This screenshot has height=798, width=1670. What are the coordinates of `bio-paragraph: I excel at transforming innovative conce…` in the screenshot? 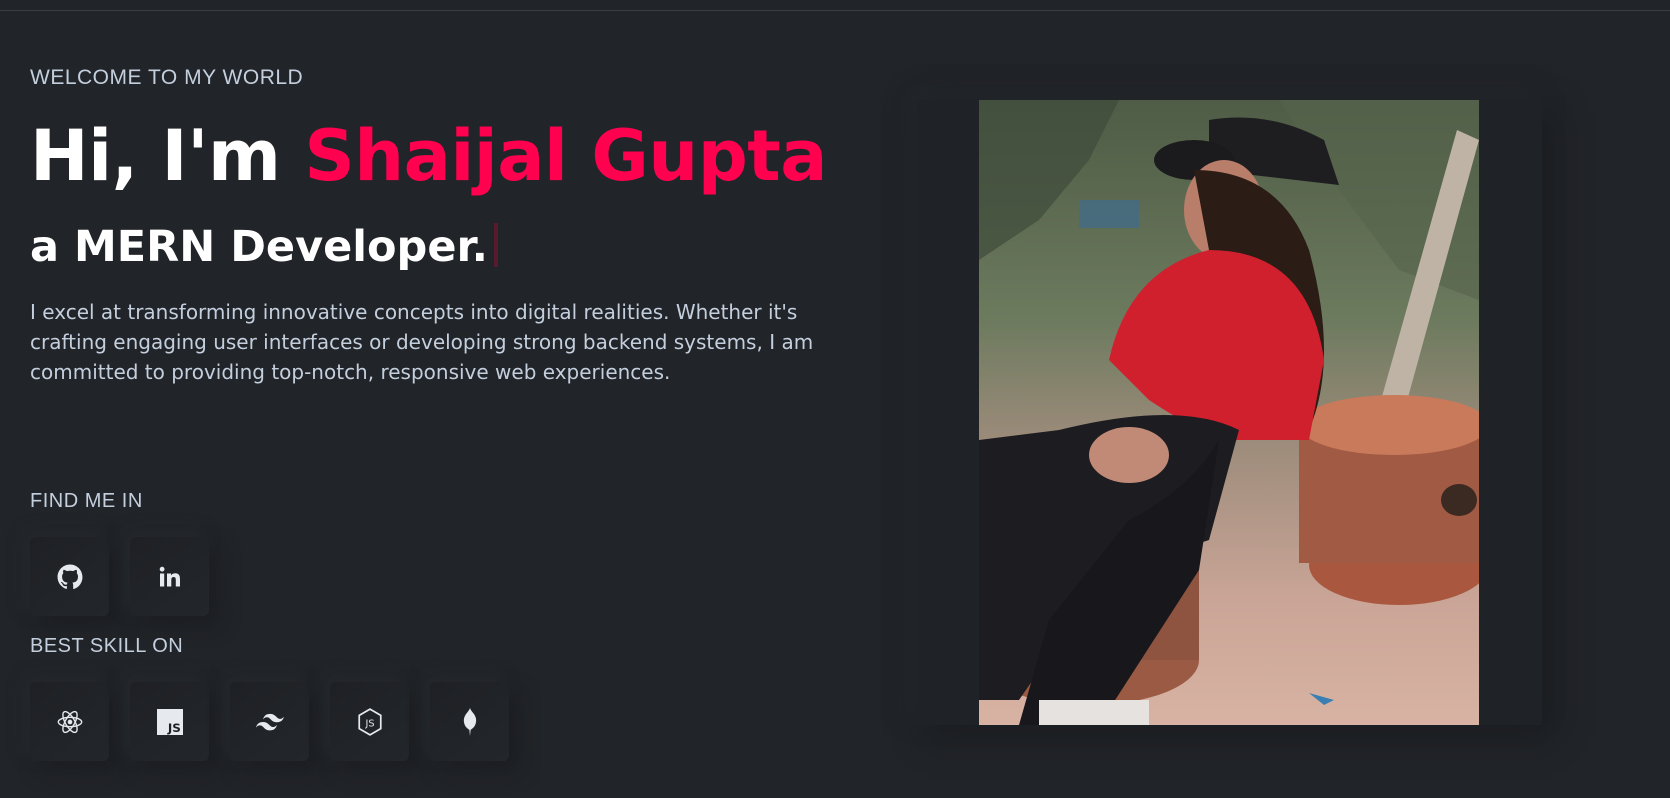 It's located at (422, 342).